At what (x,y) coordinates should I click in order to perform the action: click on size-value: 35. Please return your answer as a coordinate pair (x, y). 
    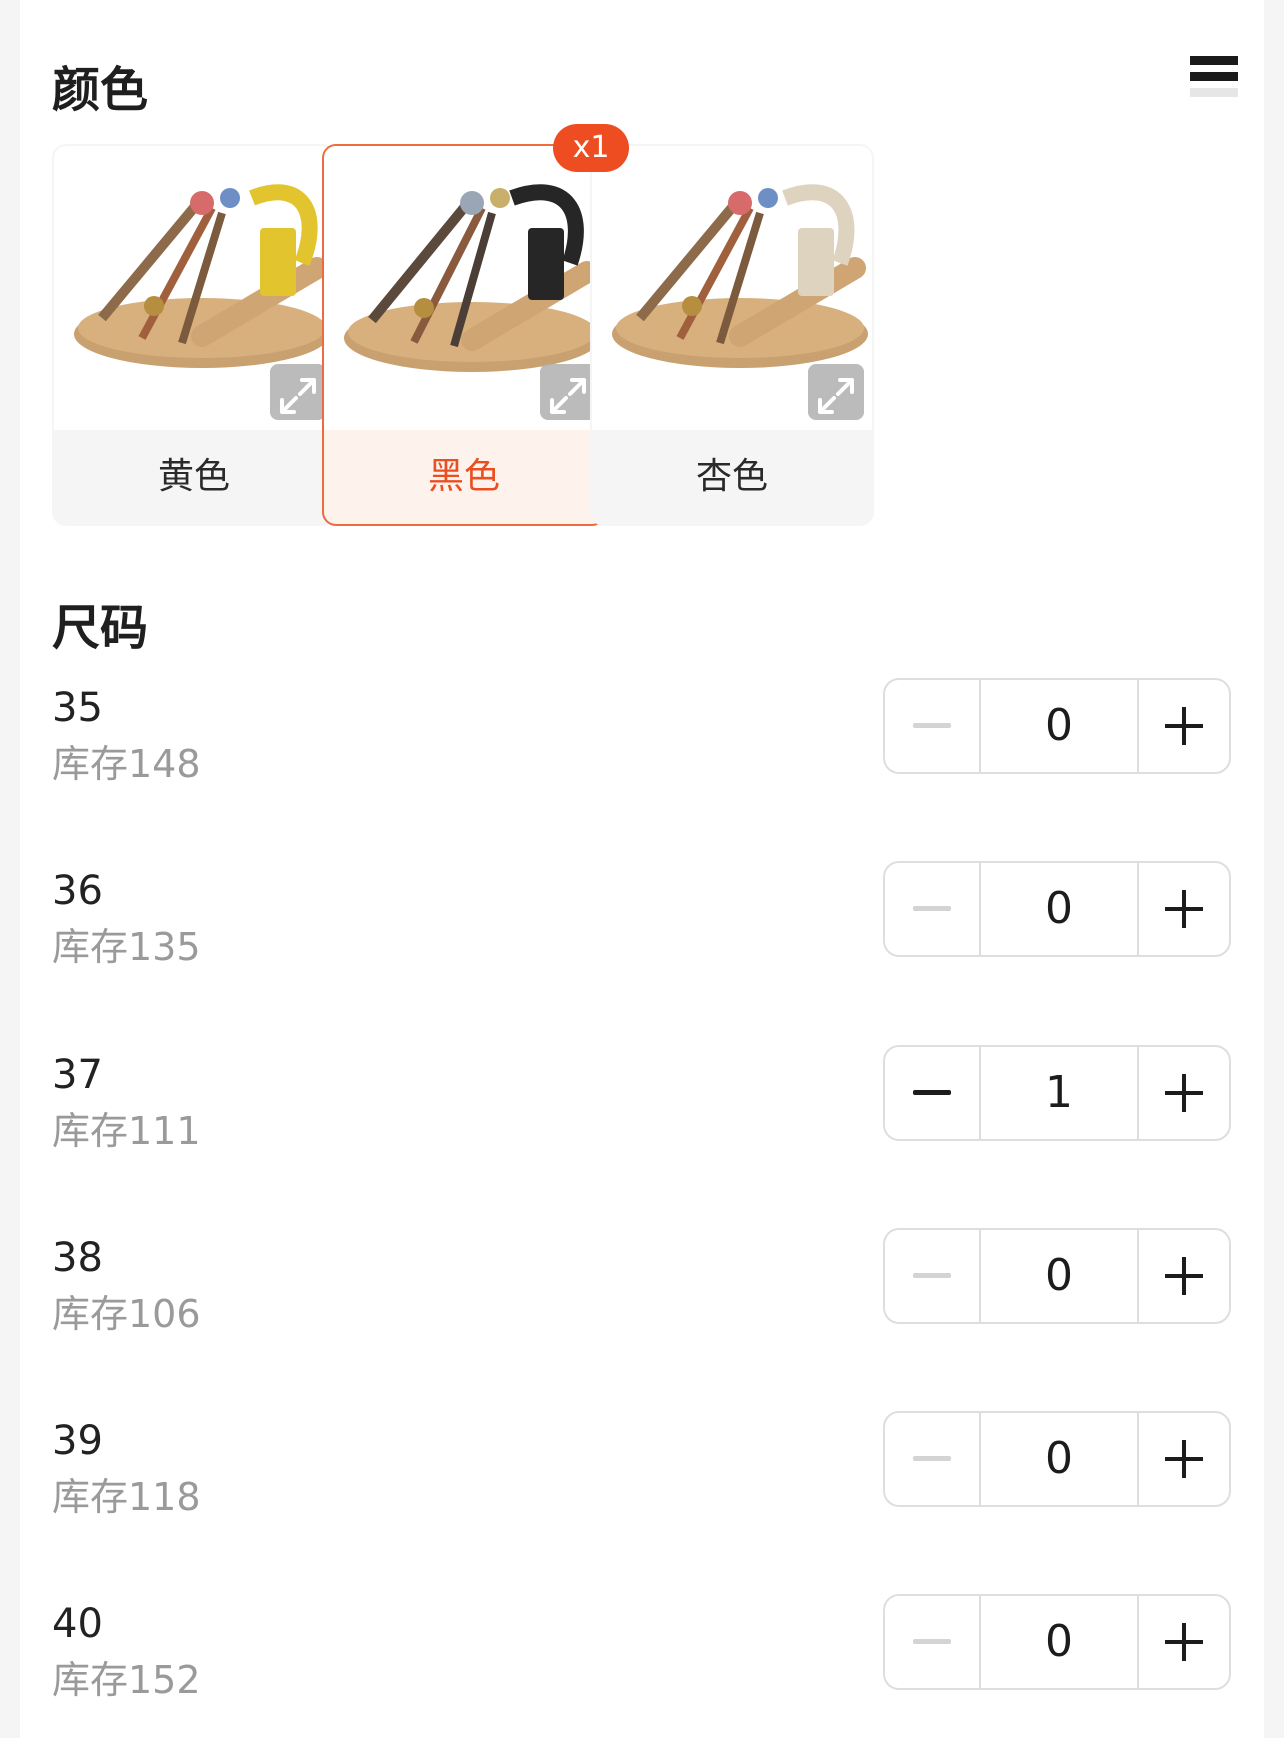
    Looking at the image, I should click on (77, 708).